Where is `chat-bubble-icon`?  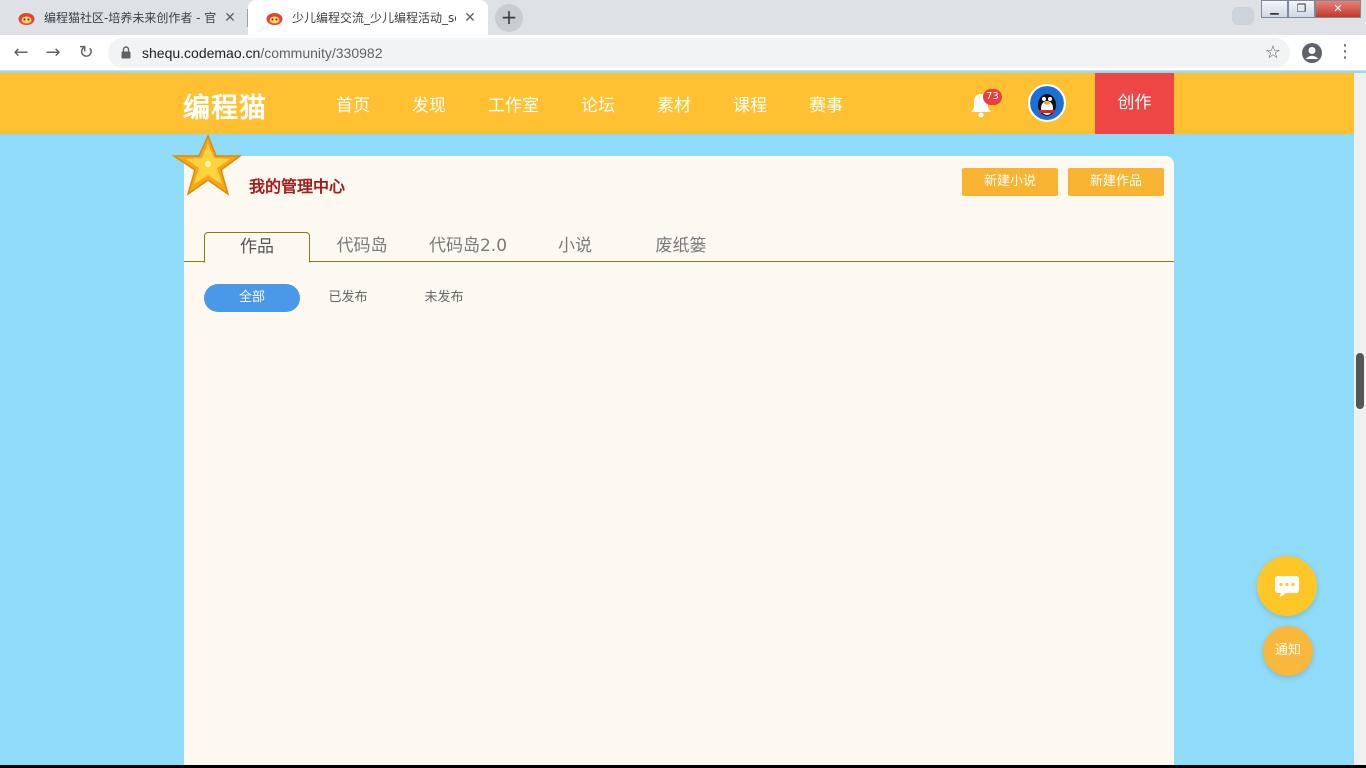 chat-bubble-icon is located at coordinates (1287, 587).